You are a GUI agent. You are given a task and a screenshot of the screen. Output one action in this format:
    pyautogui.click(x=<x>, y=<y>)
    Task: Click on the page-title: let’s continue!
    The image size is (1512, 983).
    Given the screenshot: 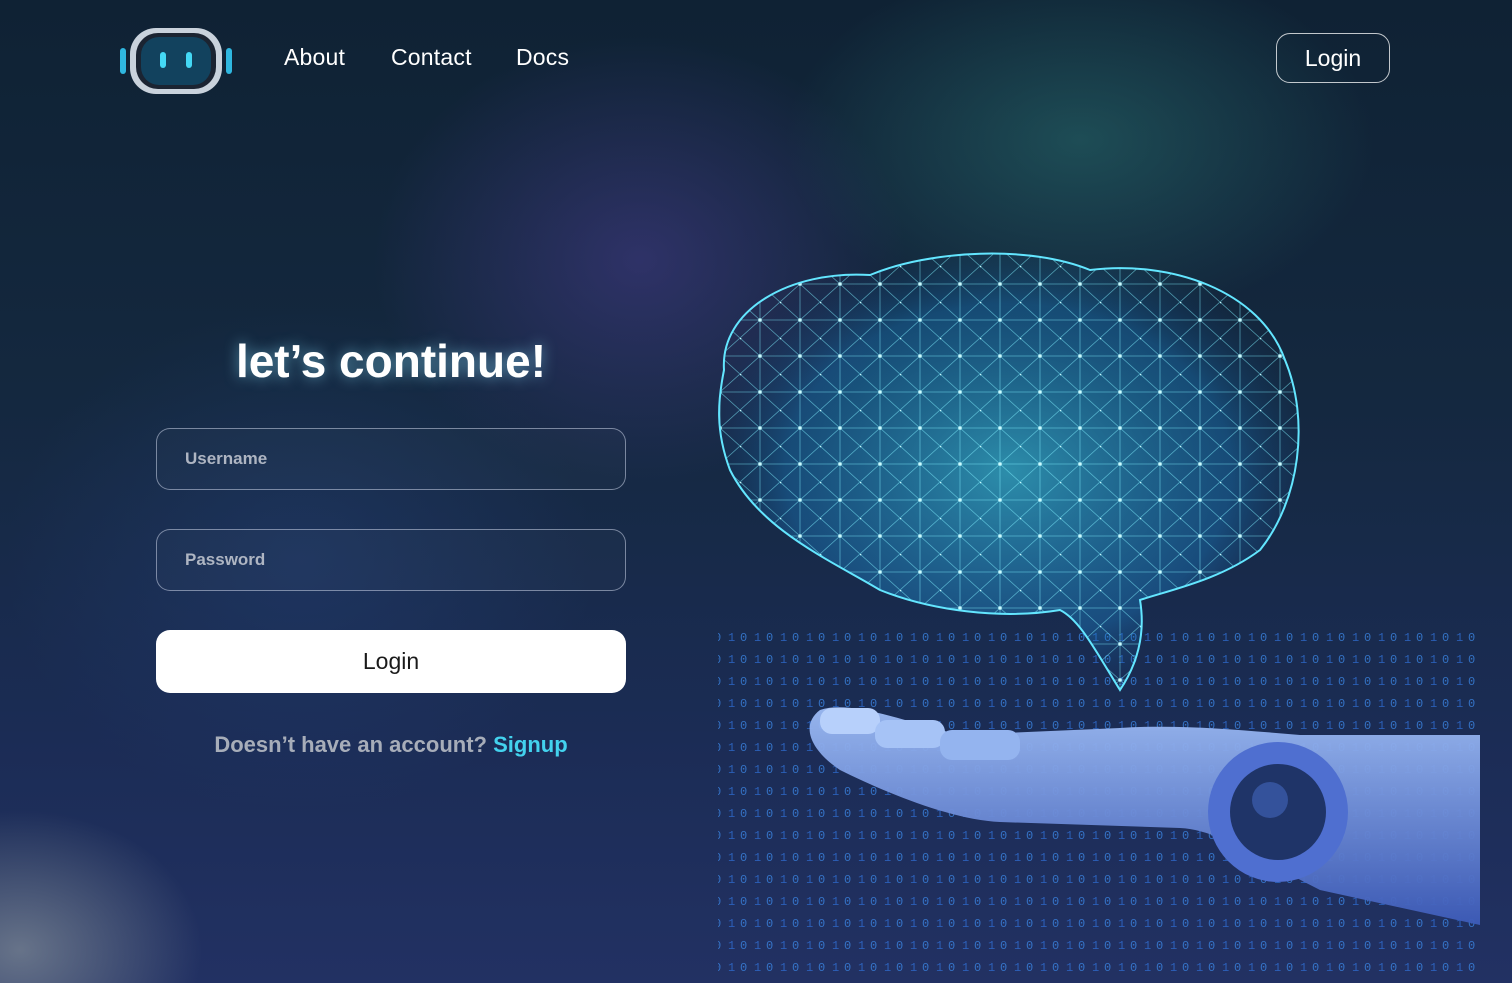 What is the action you would take?
    pyautogui.click(x=391, y=361)
    